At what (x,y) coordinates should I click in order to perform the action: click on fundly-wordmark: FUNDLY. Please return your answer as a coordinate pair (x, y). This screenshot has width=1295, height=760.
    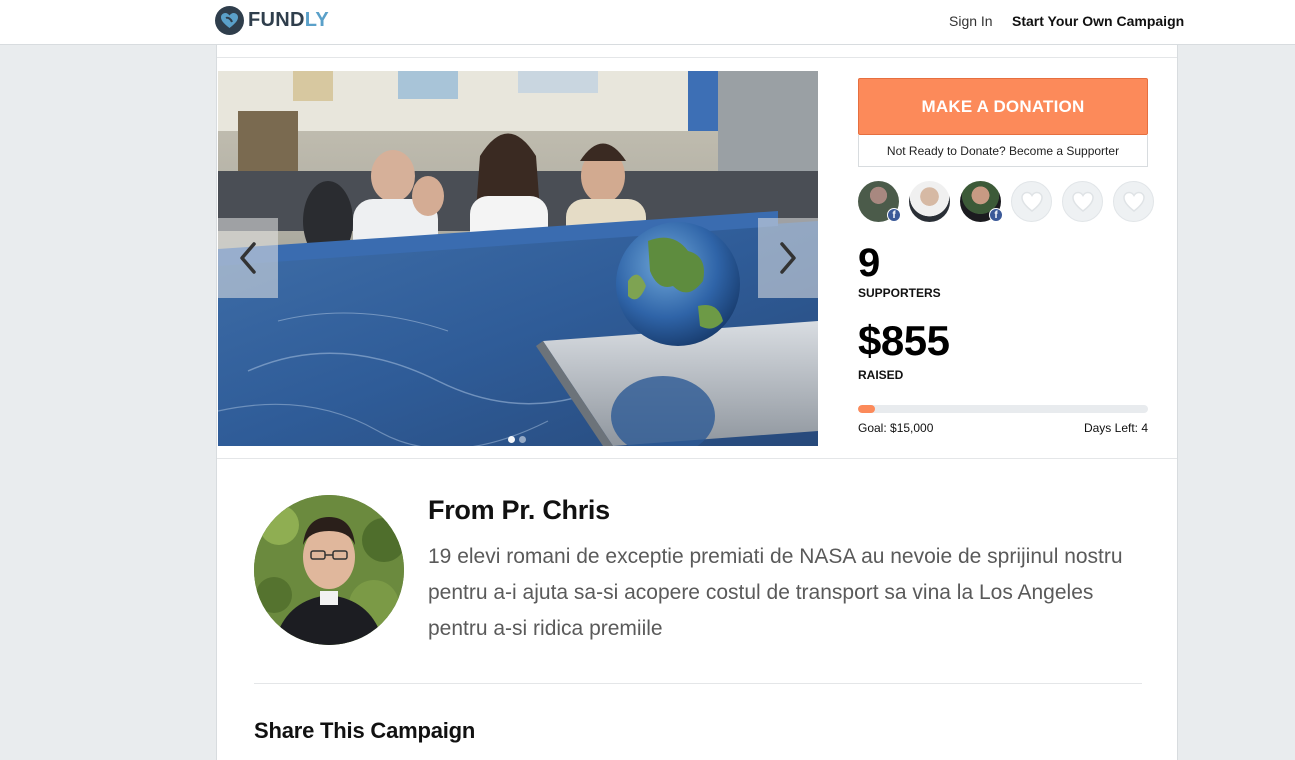
    Looking at the image, I should click on (288, 20).